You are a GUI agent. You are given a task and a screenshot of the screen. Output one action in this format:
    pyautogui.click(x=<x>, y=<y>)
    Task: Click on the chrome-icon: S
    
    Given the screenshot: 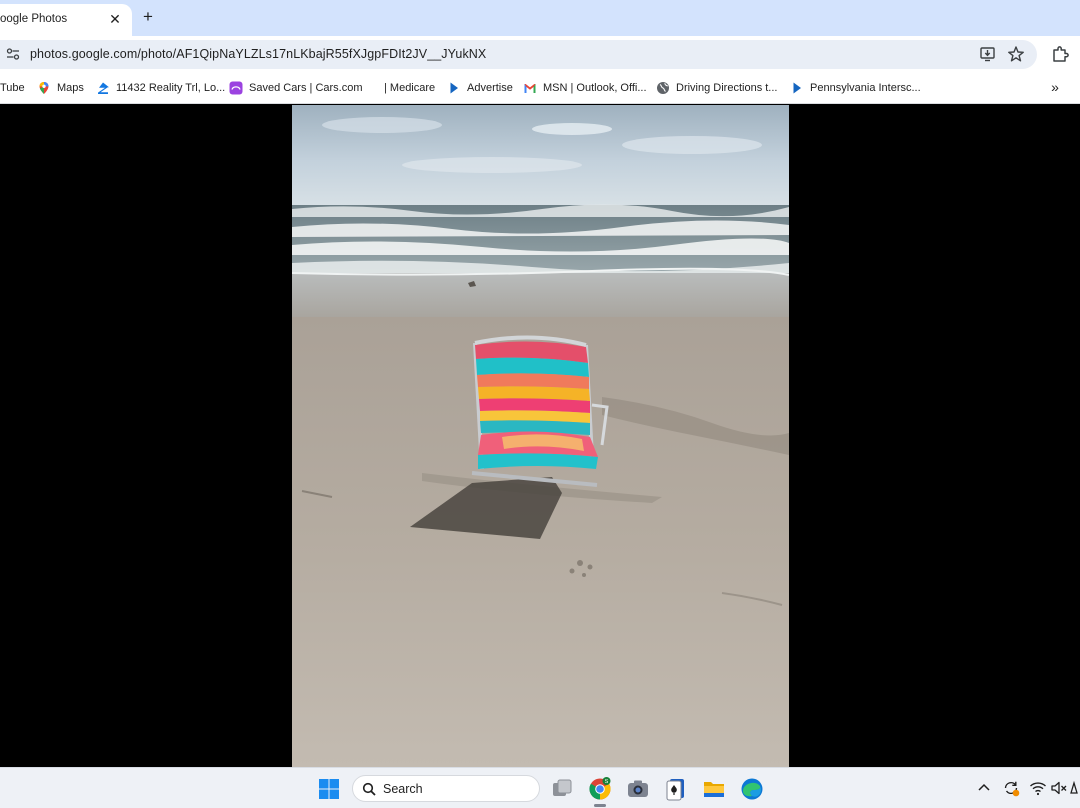 What is the action you would take?
    pyautogui.click(x=600, y=789)
    